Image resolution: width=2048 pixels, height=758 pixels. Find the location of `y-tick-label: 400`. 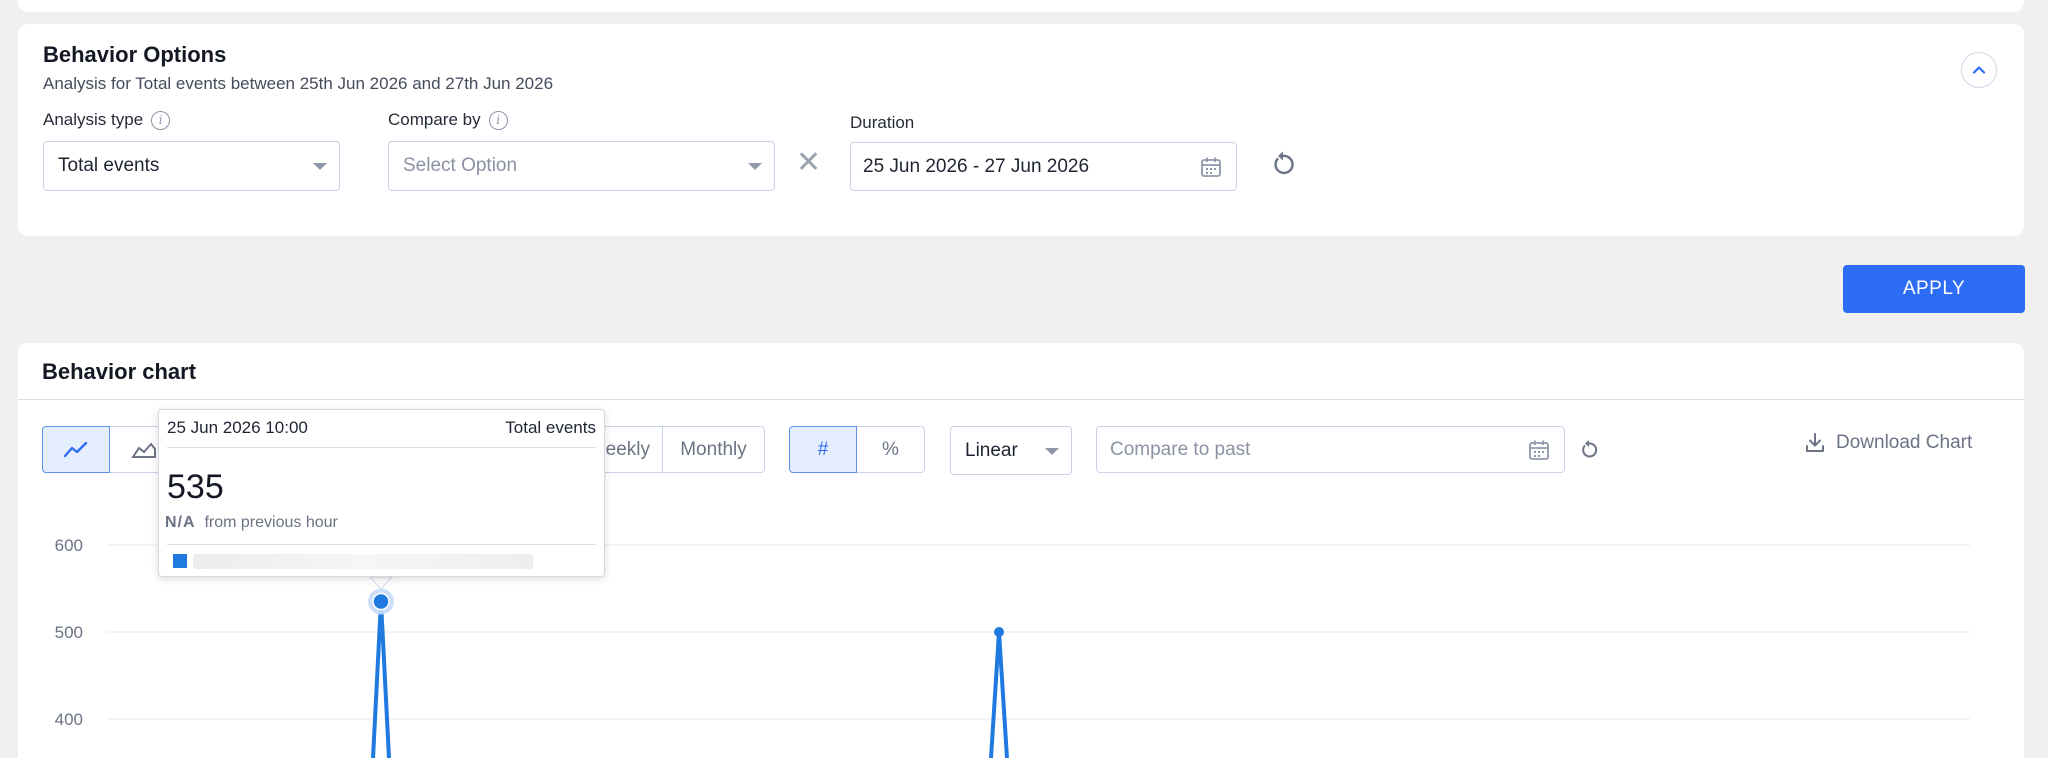

y-tick-label: 400 is located at coordinates (69, 719).